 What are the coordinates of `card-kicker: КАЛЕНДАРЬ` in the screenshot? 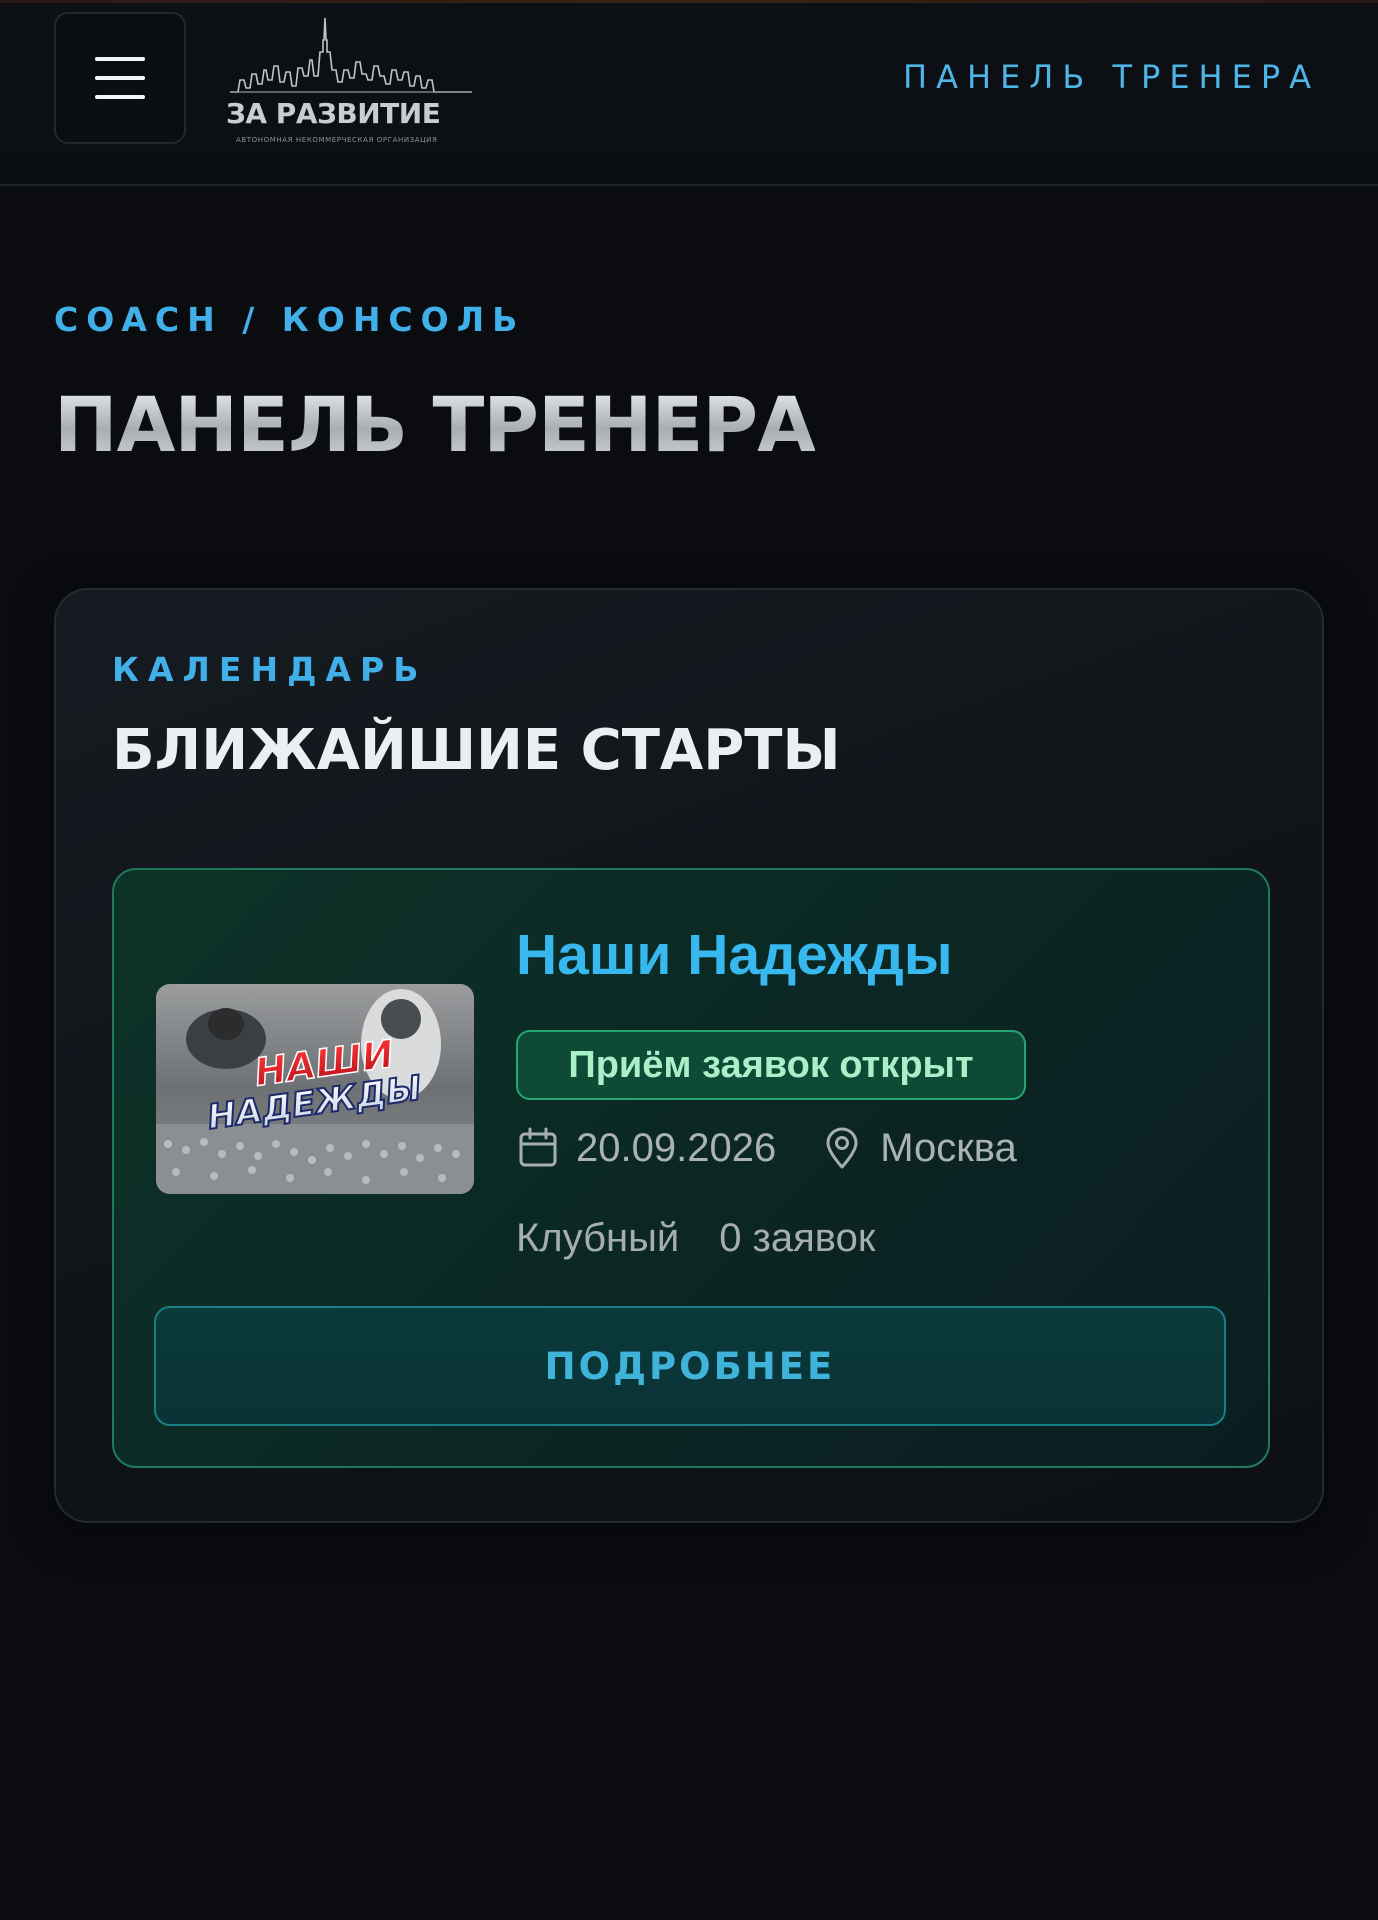 It's located at (270, 669).